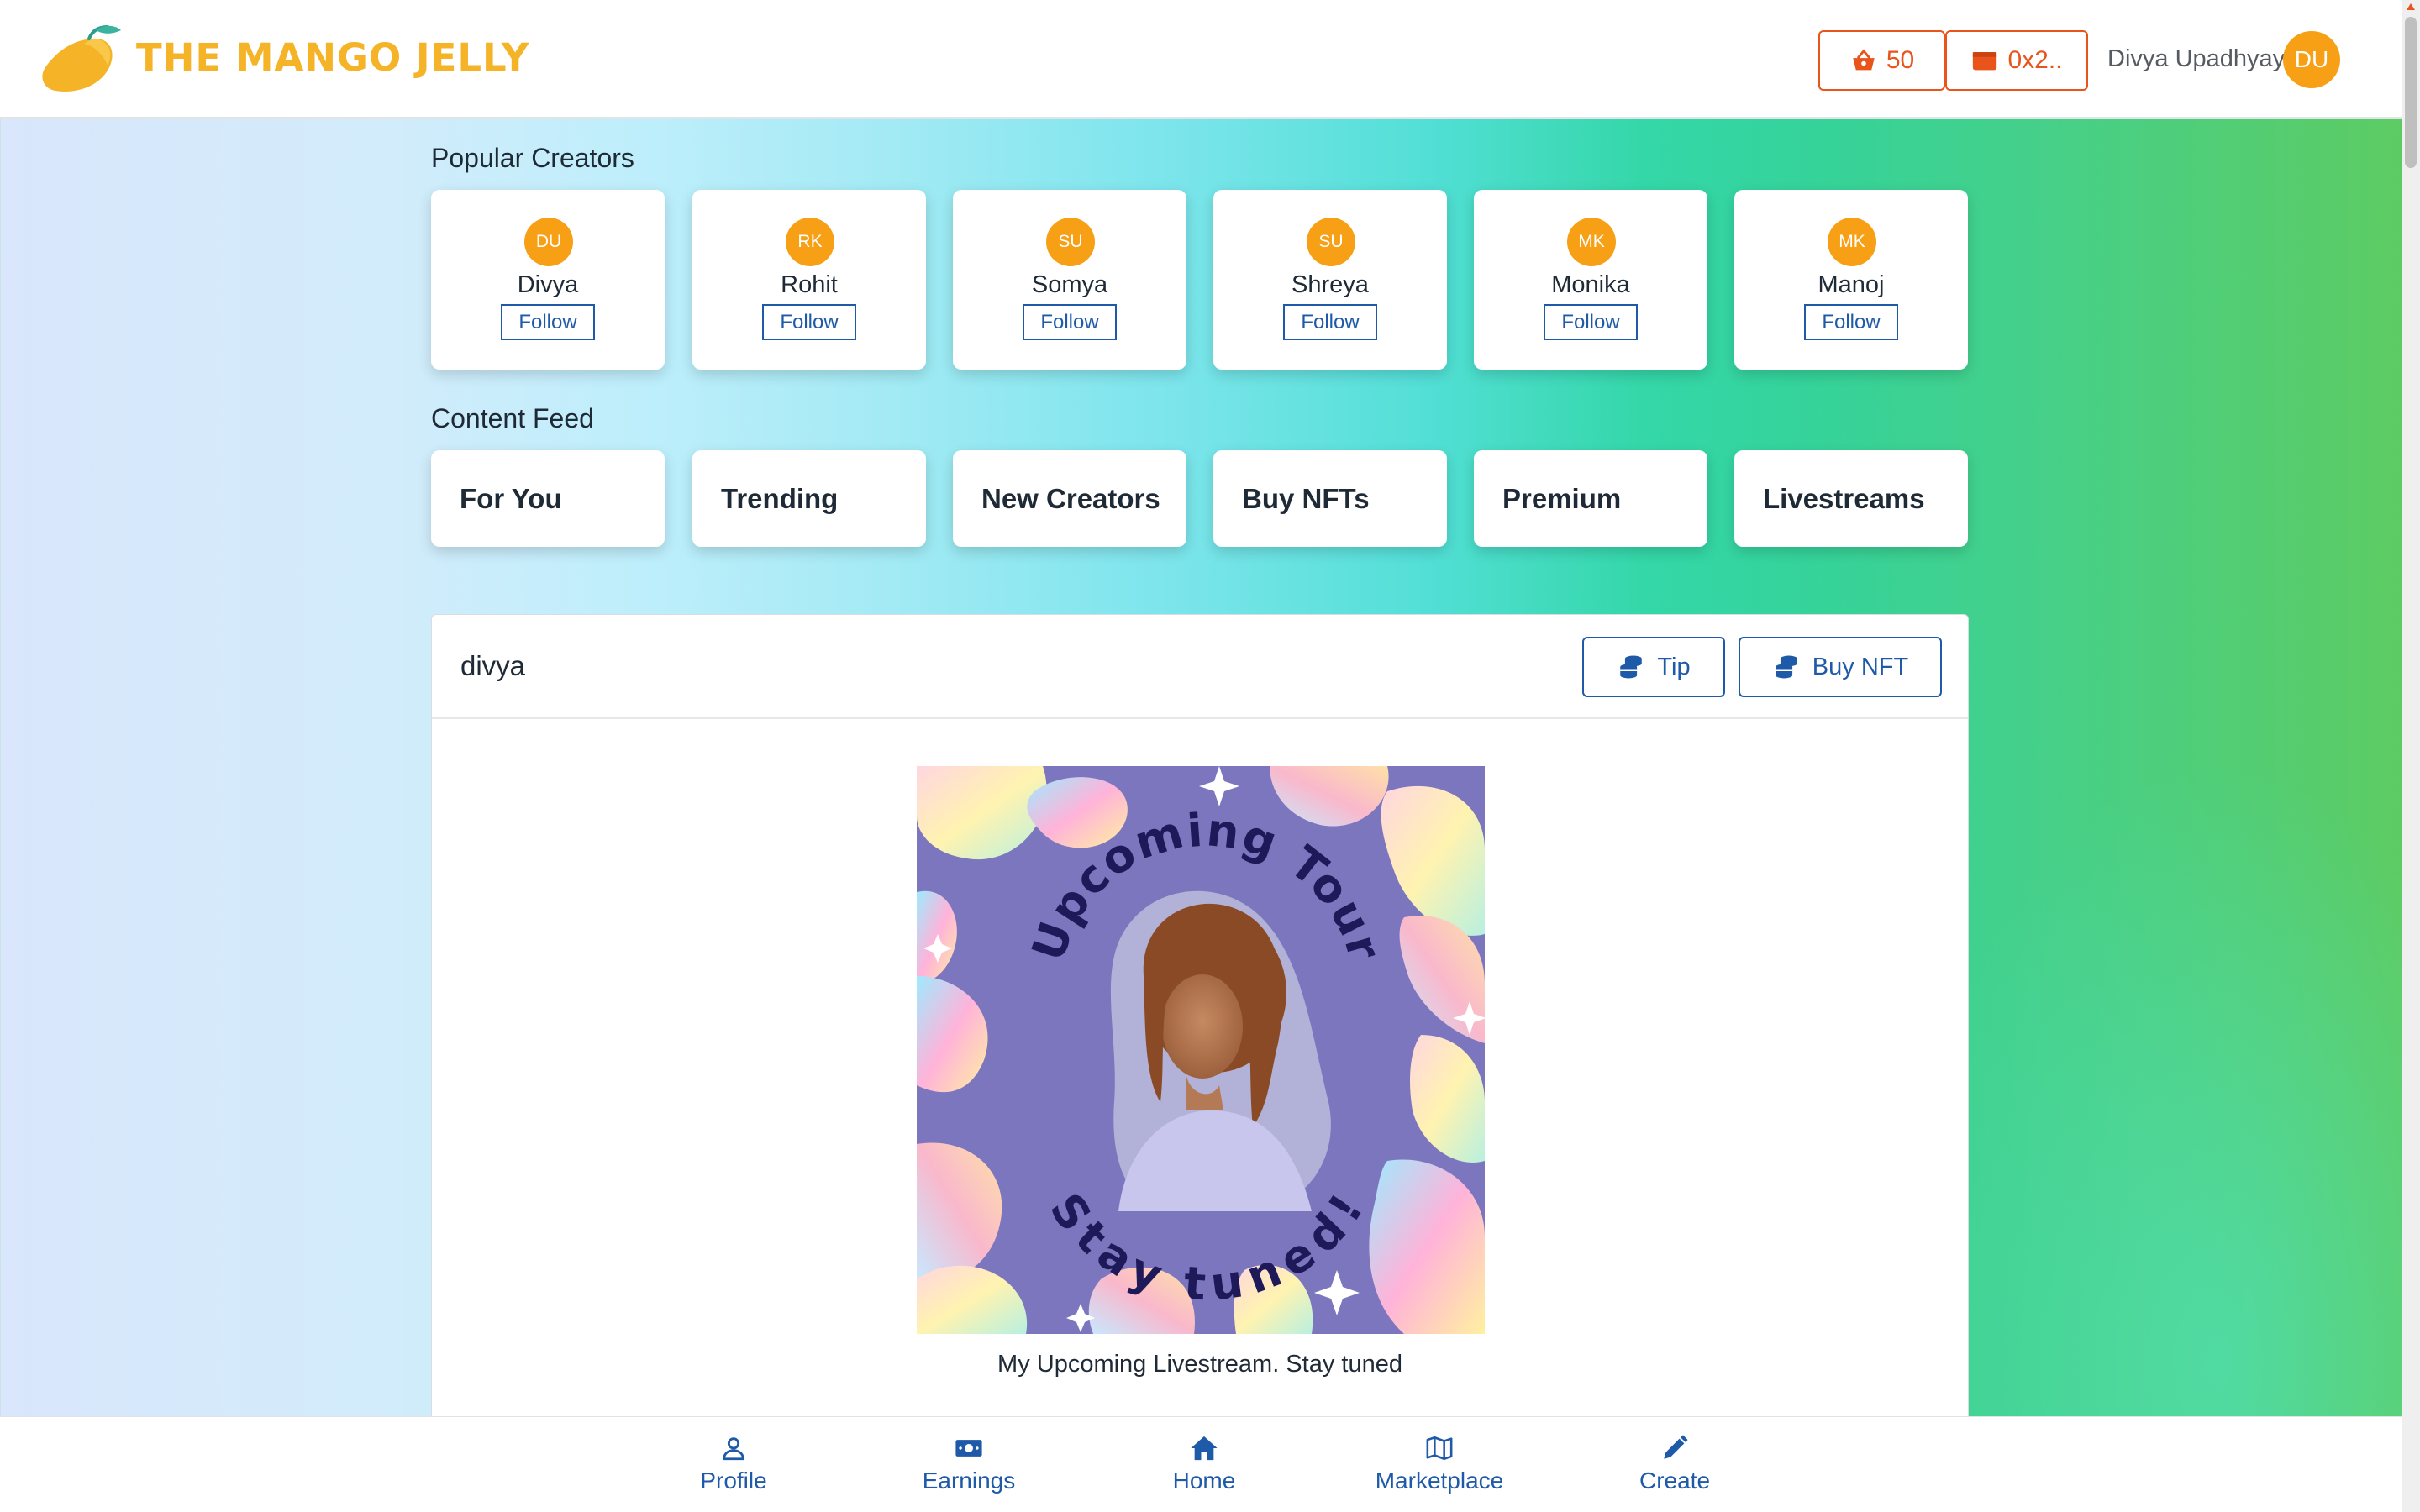  What do you see at coordinates (511, 498) in the screenshot?
I see `feed-tab-label: For You` at bounding box center [511, 498].